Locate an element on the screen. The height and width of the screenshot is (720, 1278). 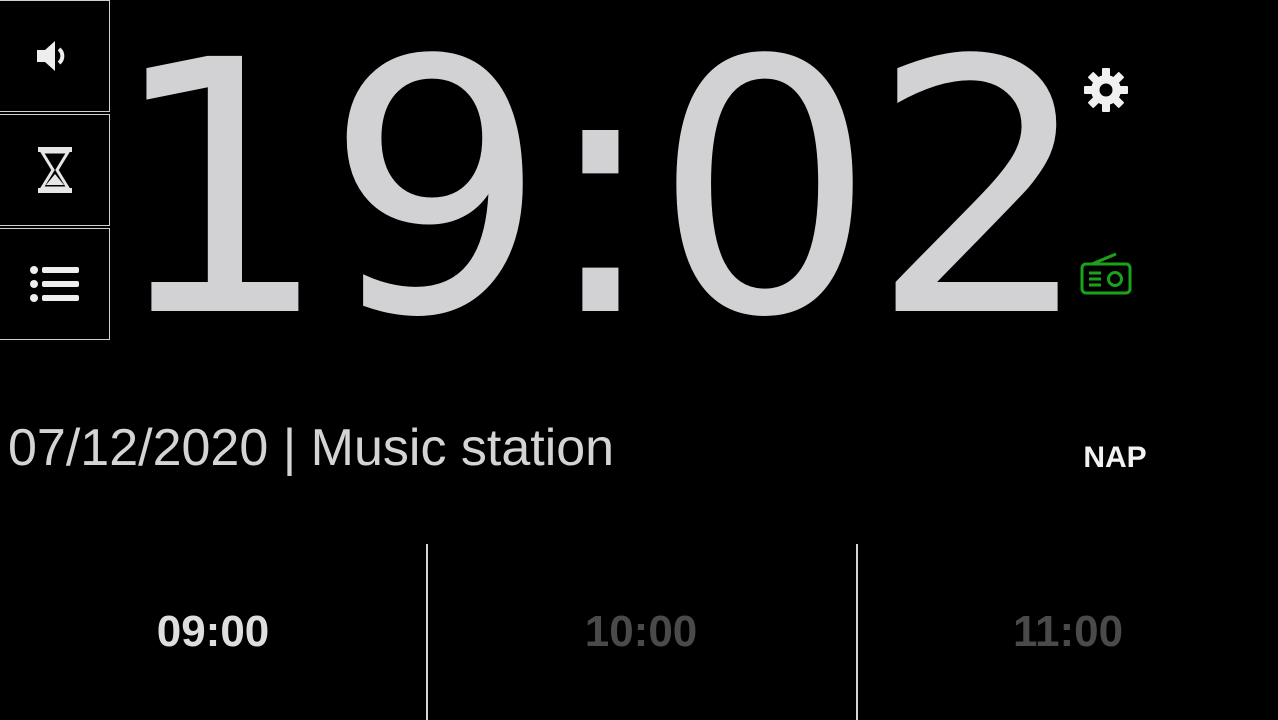
nap-button: NAP is located at coordinates (1115, 458).